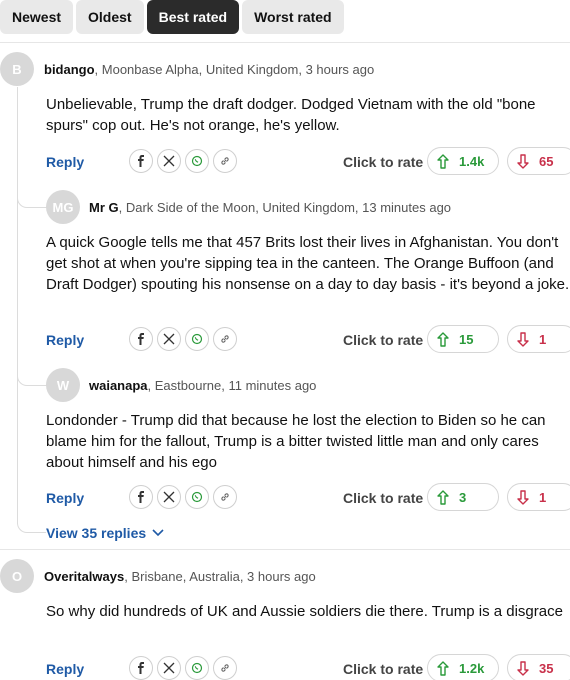 Image resolution: width=570 pixels, height=680 pixels. Describe the element at coordinates (17, 305) in the screenshot. I see `thread-line` at that location.